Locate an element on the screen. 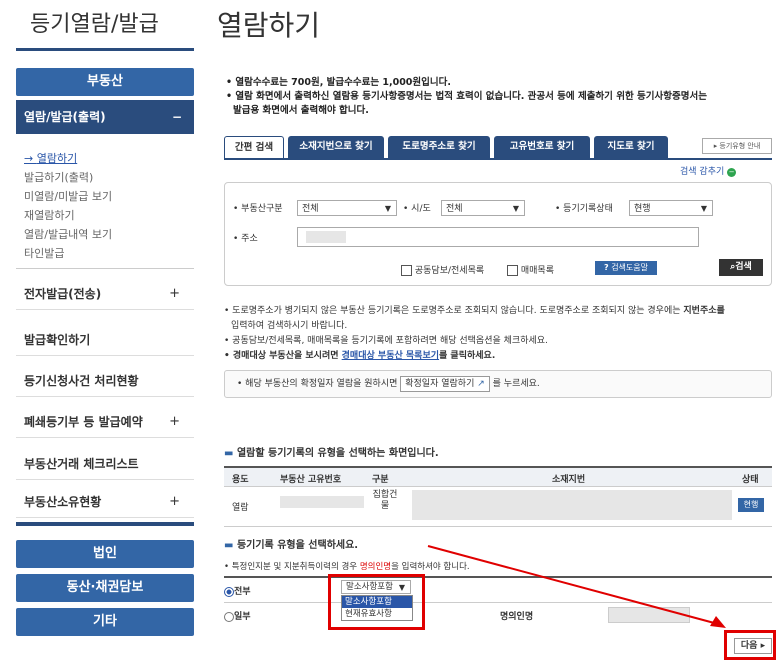  movable-assets-button: 동산·채권담보 is located at coordinates (105, 588).